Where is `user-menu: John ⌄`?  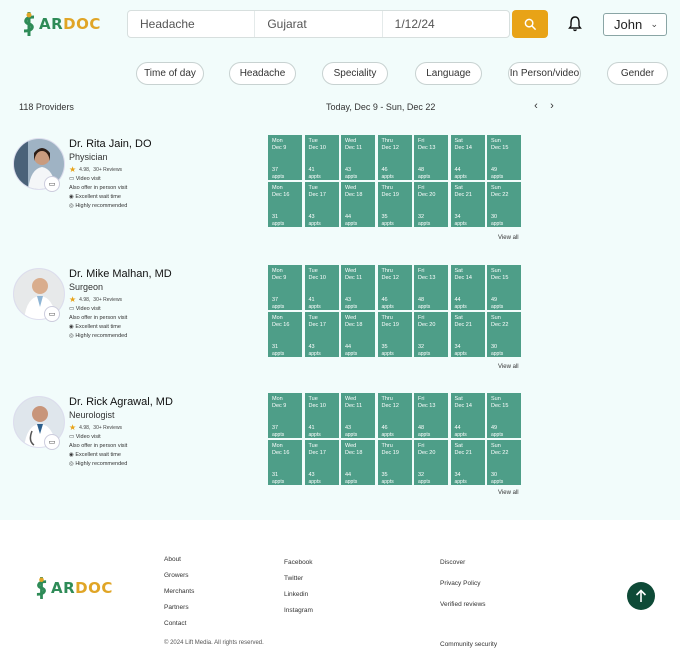 user-menu: John ⌄ is located at coordinates (635, 24).